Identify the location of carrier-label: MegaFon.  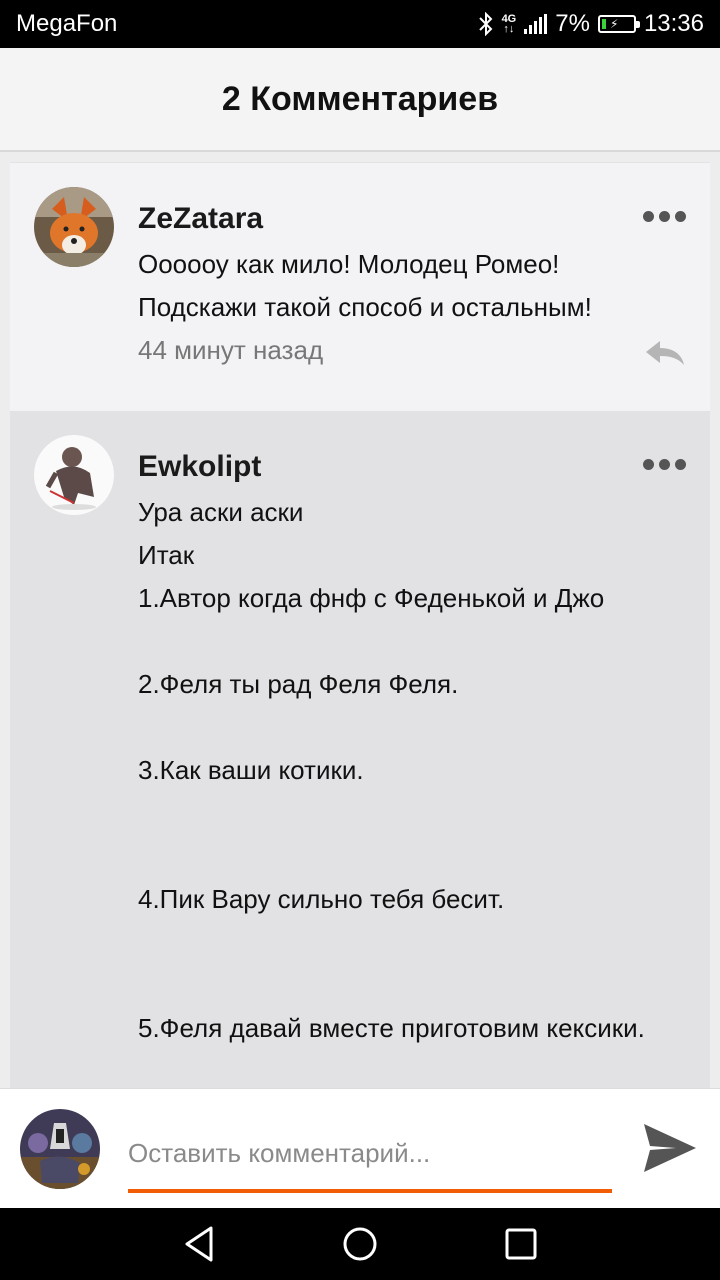
(67, 23).